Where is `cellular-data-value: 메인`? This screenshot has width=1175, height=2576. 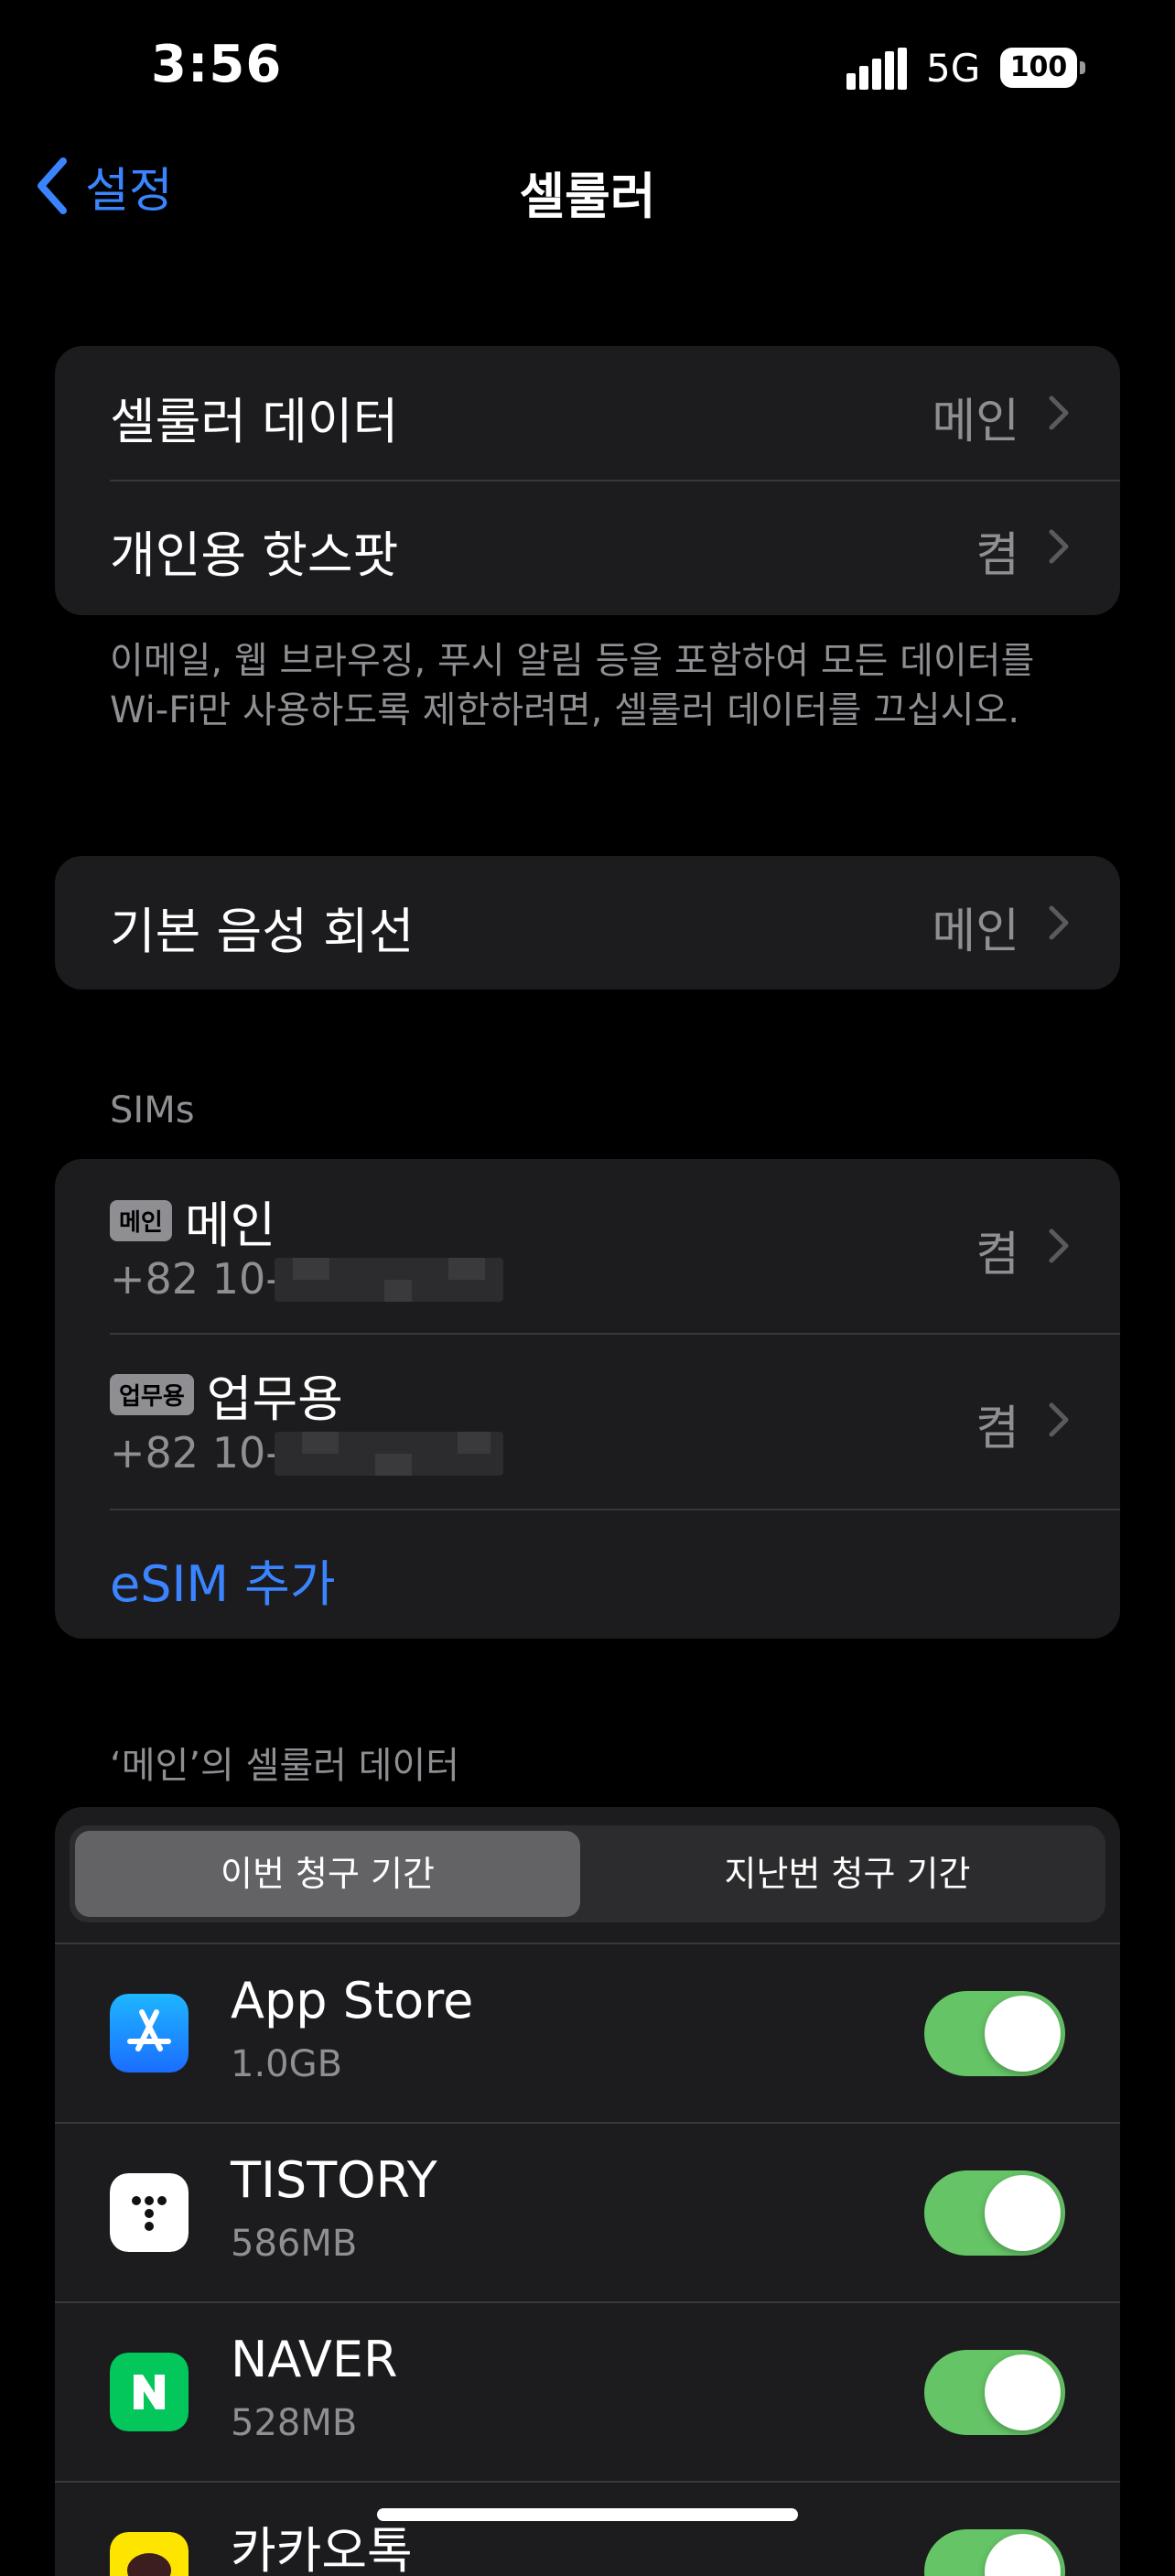 cellular-data-value: 메인 is located at coordinates (975, 422).